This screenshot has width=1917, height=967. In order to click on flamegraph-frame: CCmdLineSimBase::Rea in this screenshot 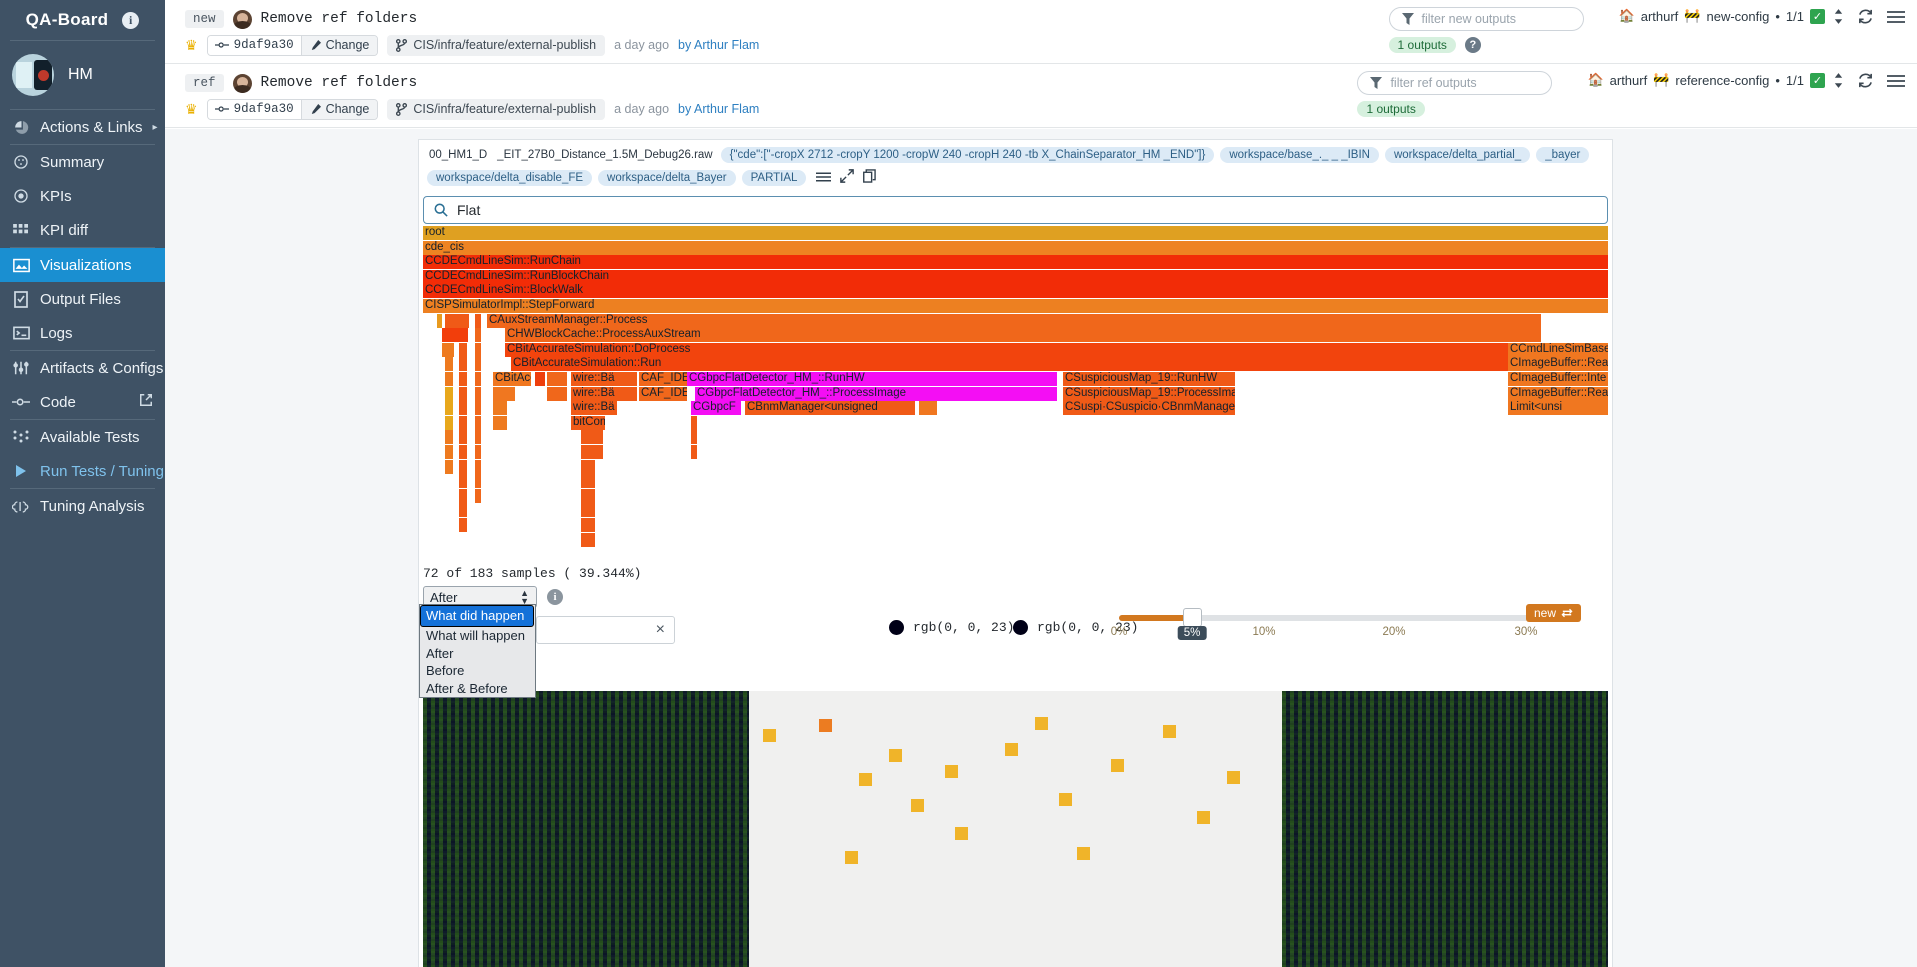, I will do `click(1558, 349)`.